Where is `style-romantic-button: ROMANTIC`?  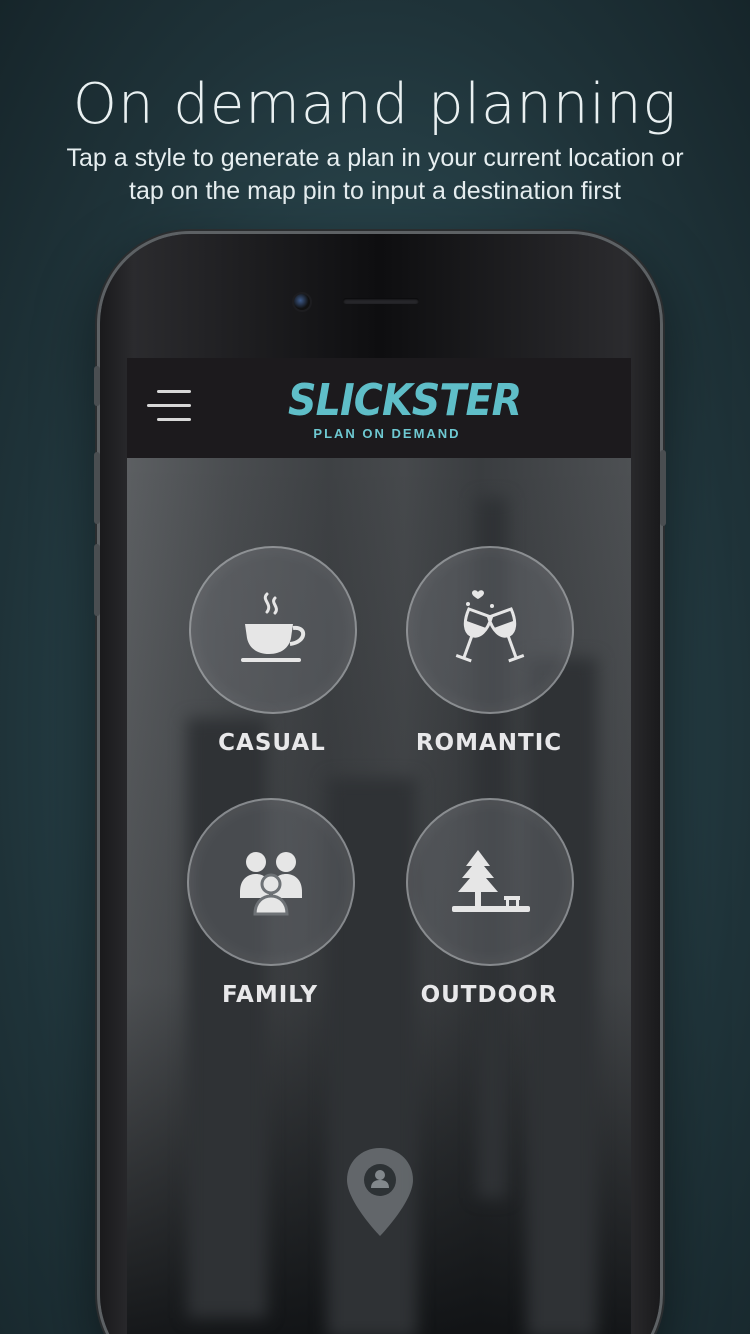
style-romantic-button: ROMANTIC is located at coordinates (489, 656).